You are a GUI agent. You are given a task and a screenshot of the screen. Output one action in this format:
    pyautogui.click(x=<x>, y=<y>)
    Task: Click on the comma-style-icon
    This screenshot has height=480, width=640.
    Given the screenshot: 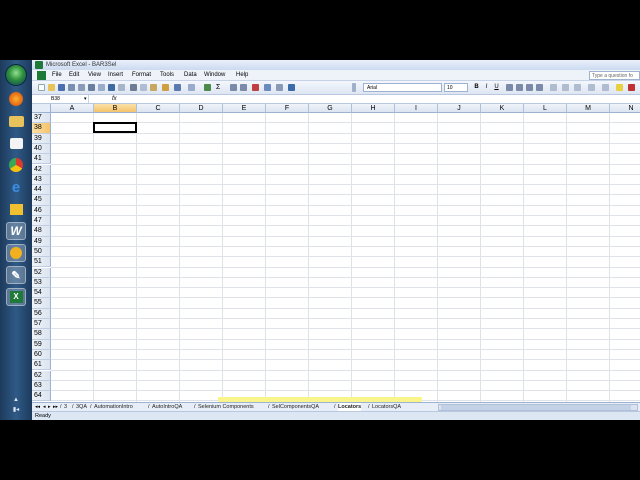 What is the action you would take?
    pyautogui.click(x=577, y=87)
    